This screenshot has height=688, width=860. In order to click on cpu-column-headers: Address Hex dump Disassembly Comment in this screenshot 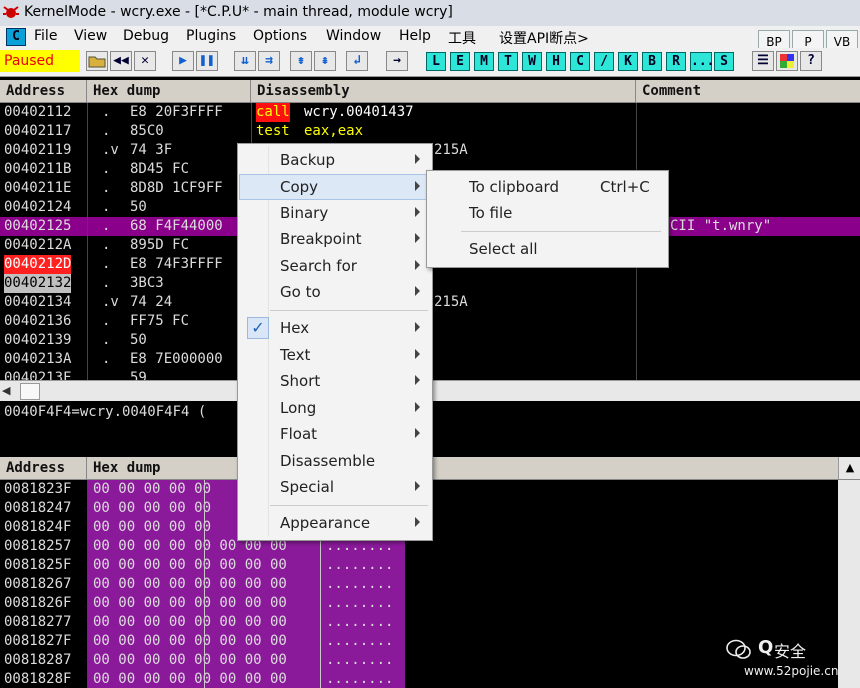, I will do `click(430, 91)`.